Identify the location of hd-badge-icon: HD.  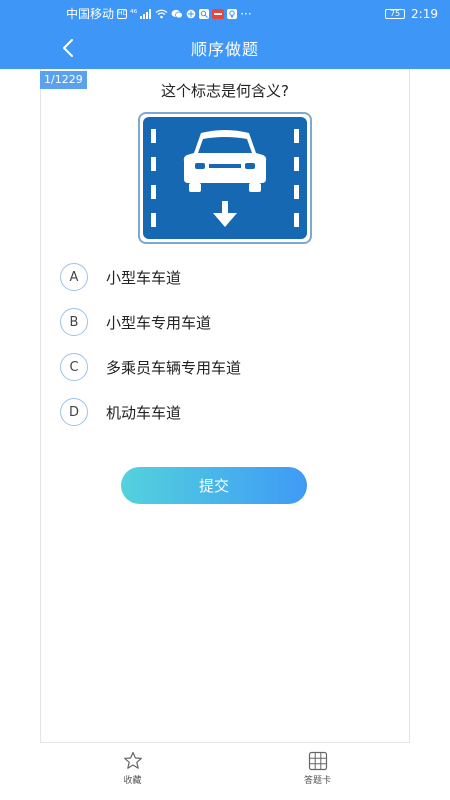
(122, 13).